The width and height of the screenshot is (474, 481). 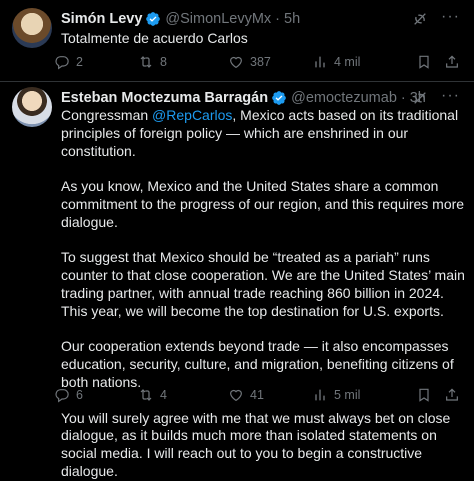 I want to click on author-handle: @SimonLevyMx, so click(x=218, y=19).